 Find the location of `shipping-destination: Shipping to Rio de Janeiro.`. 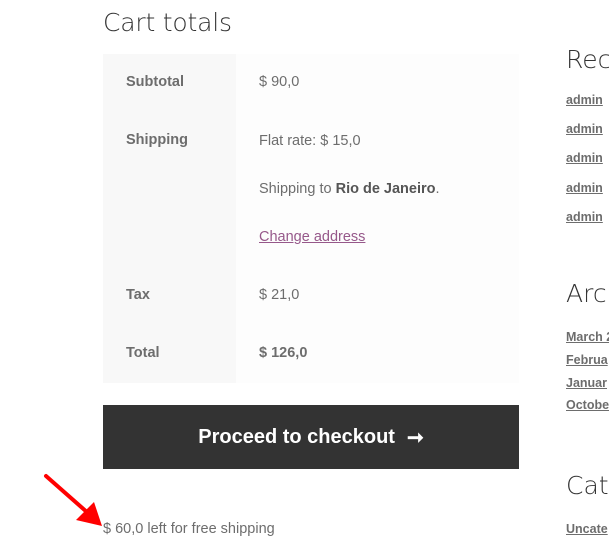

shipping-destination: Shipping to Rio de Janeiro. is located at coordinates (389, 189).